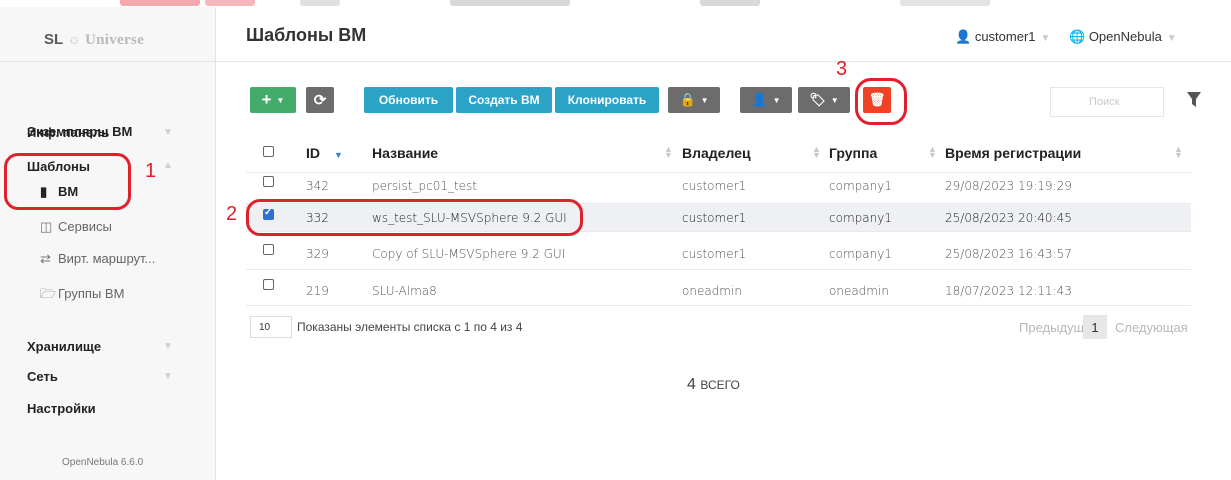 The image size is (1231, 480). I want to click on sidebar-item-services: ◫ Сервисы, so click(76, 227).